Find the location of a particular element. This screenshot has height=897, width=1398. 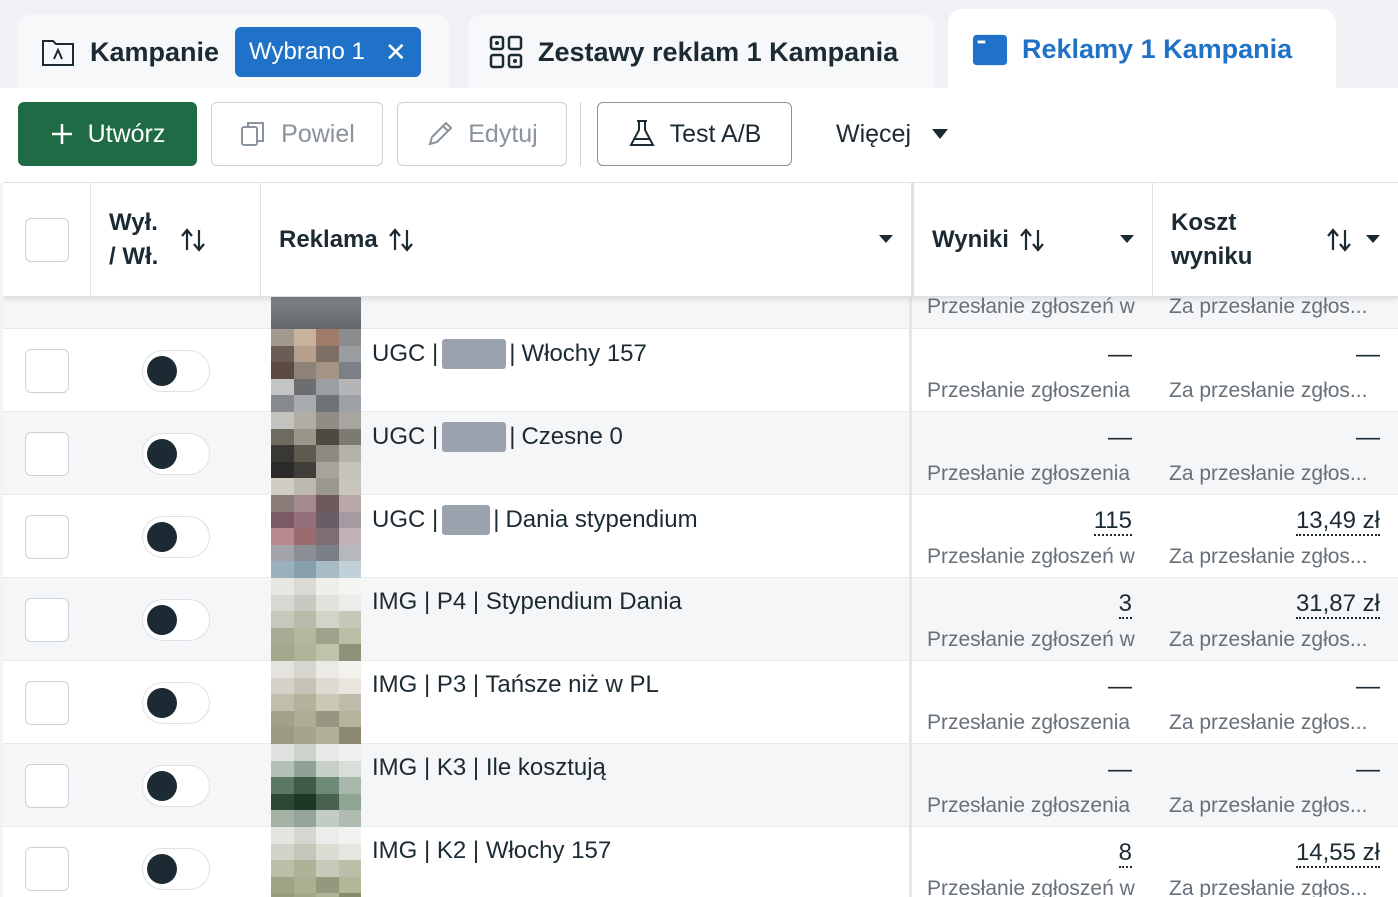

ad-name: UGC | | Dania stypendium is located at coordinates (535, 520).